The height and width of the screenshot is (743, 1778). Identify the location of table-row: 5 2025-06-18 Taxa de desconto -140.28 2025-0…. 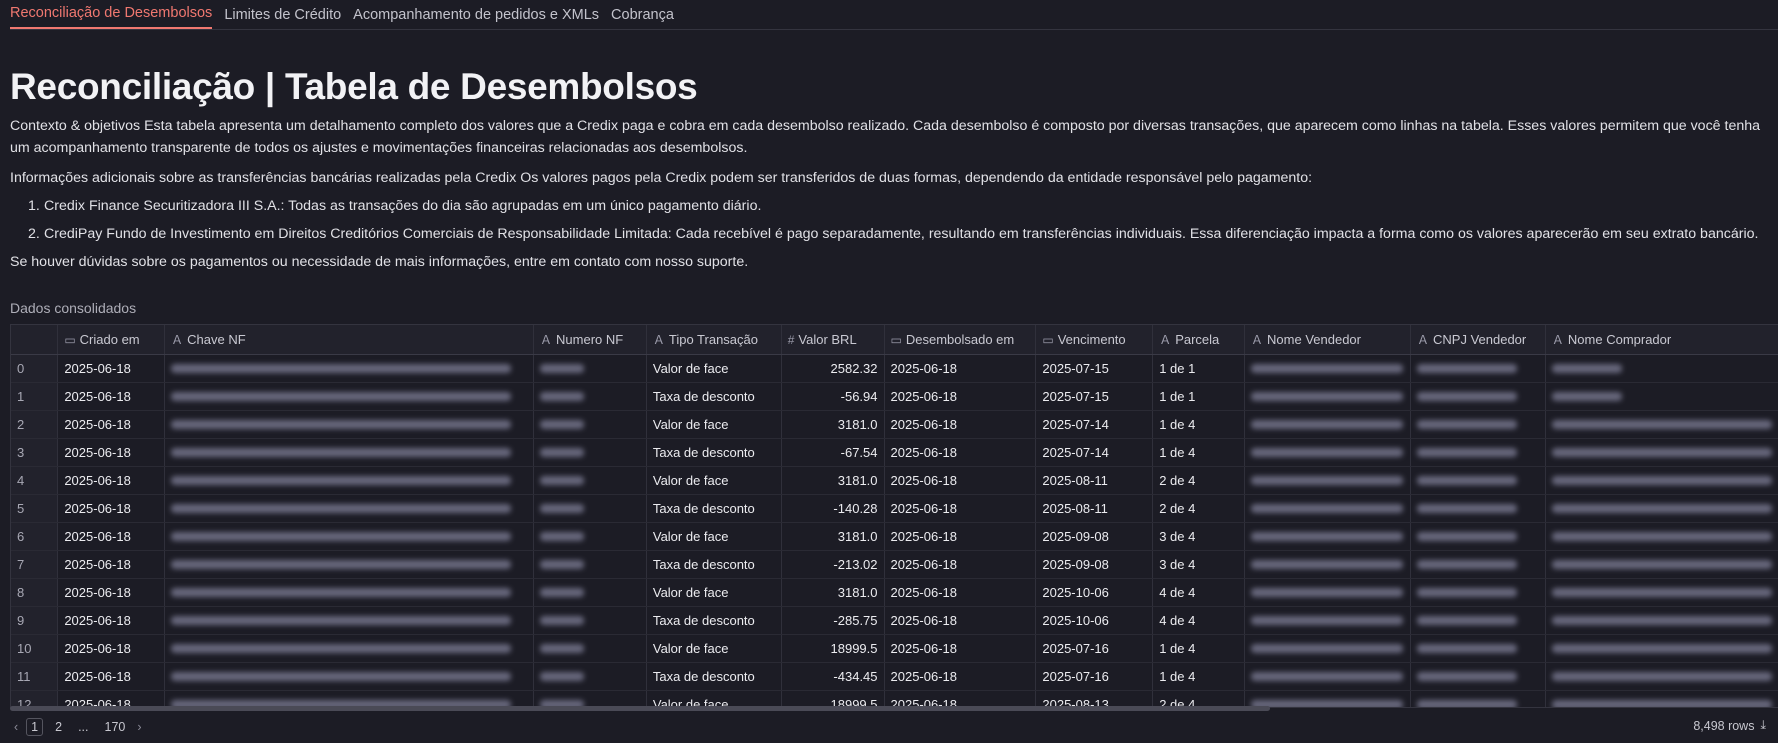
(894, 508).